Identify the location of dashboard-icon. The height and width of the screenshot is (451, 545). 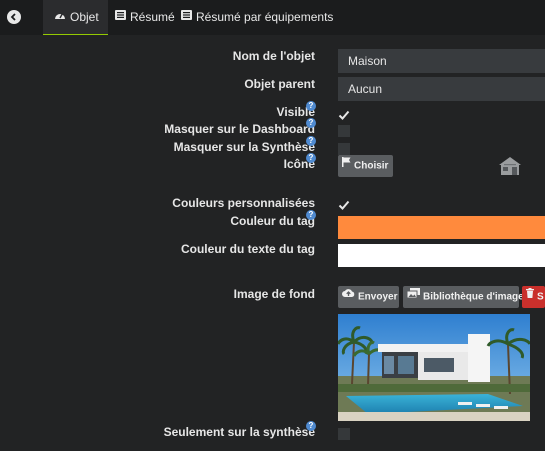
(60, 17).